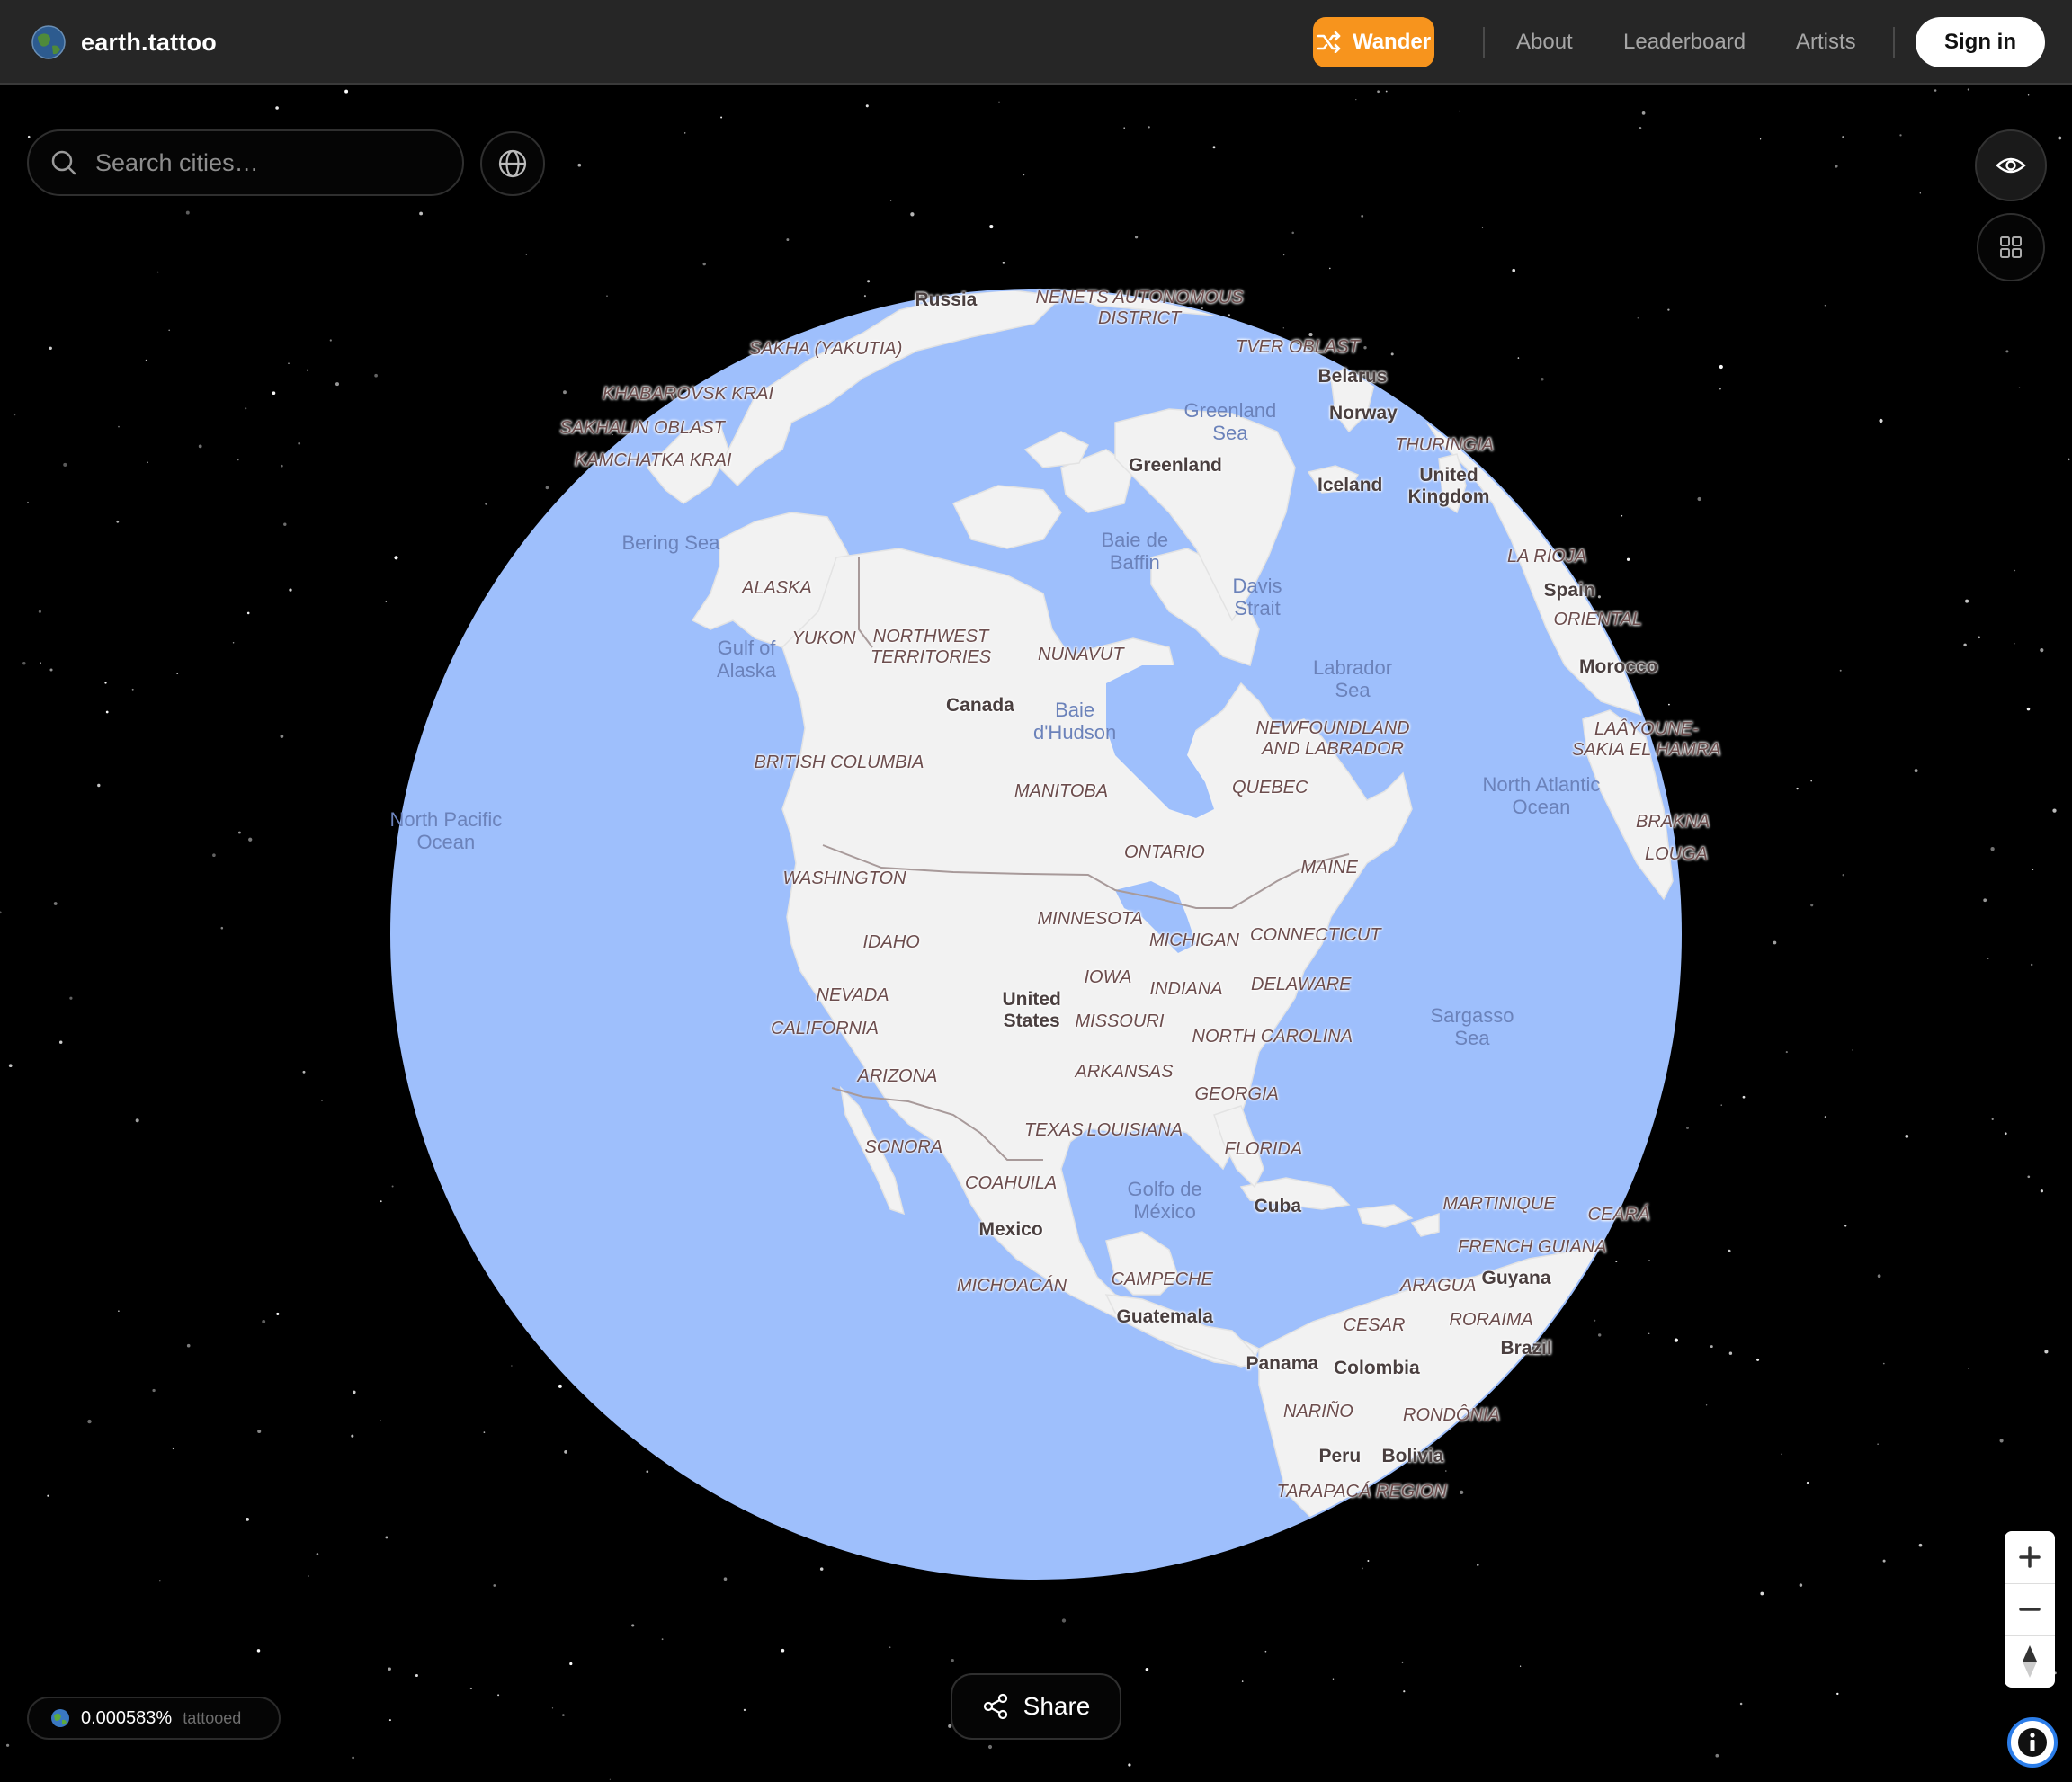  I want to click on region-label: CALIFORNIA, so click(825, 1028).